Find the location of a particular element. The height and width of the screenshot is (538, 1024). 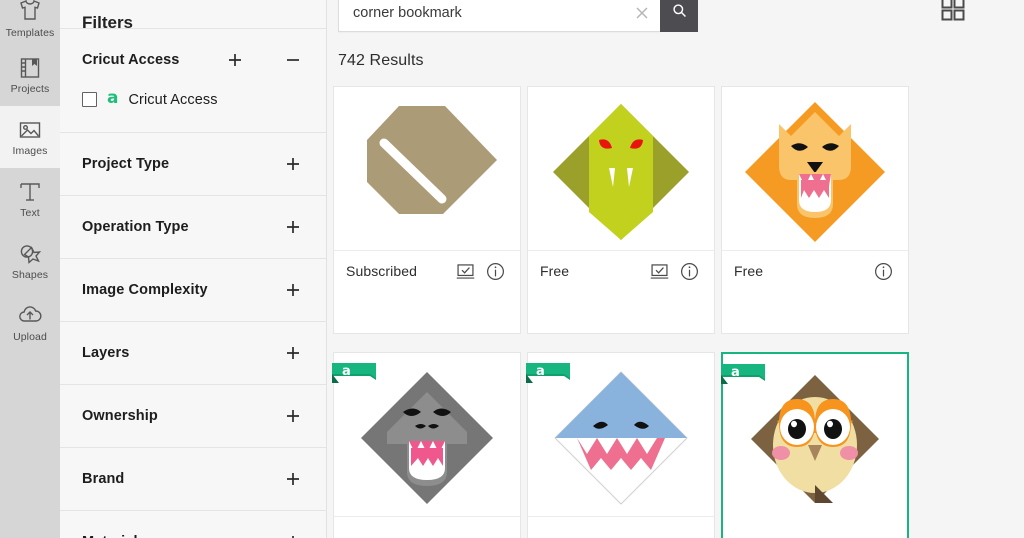

text-icon is located at coordinates (30, 192).